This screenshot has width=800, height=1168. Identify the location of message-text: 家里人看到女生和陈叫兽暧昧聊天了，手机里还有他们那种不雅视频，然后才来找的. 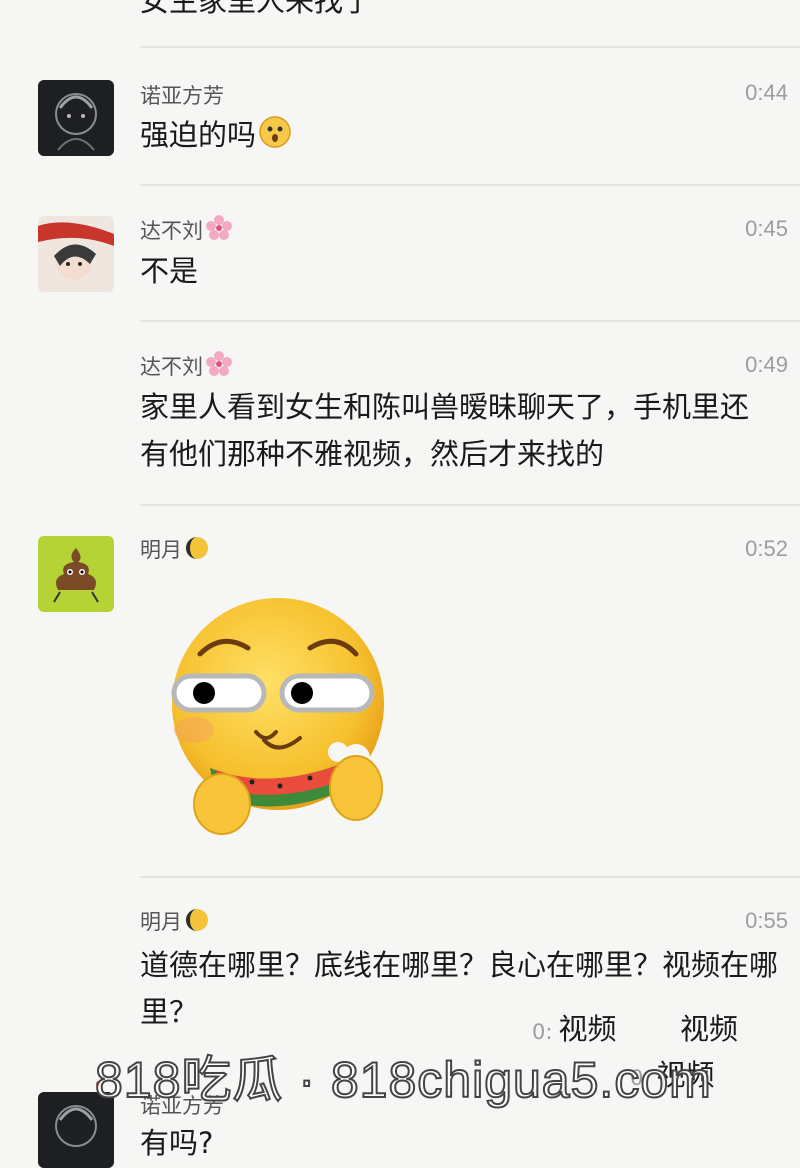
(445, 430).